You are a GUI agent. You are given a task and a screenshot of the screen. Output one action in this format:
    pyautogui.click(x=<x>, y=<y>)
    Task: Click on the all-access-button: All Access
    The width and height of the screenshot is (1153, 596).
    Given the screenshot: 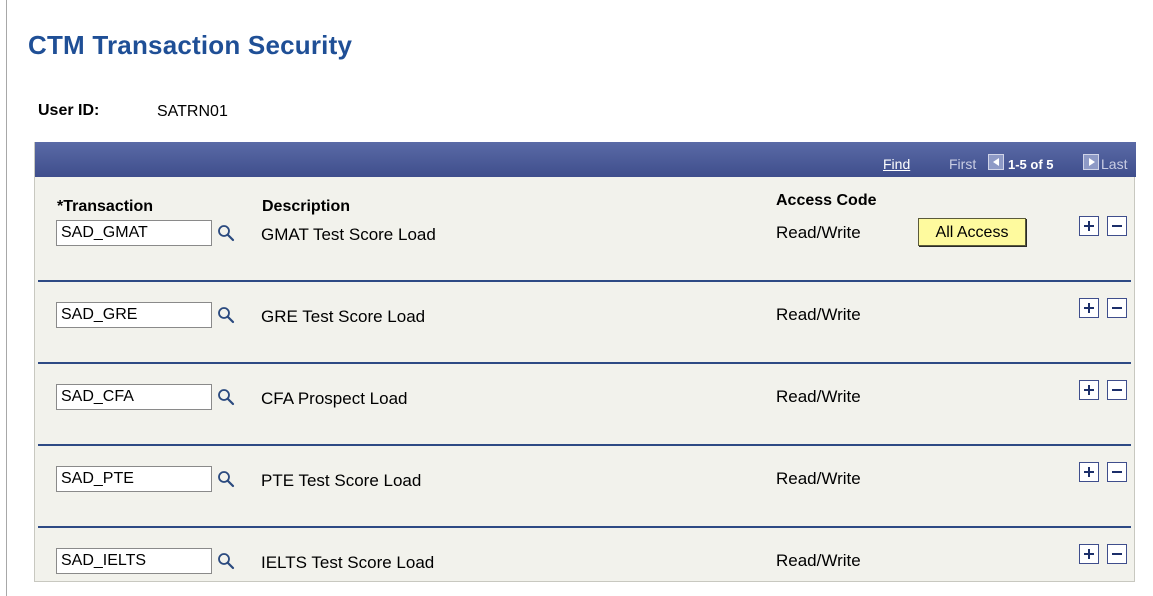 What is the action you would take?
    pyautogui.click(x=972, y=232)
    